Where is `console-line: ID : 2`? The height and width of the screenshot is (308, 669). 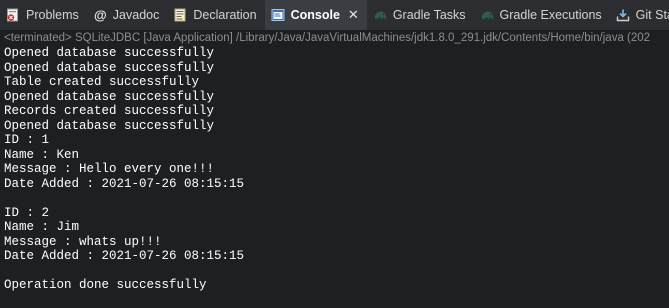 console-line: ID : 2 is located at coordinates (27, 212).